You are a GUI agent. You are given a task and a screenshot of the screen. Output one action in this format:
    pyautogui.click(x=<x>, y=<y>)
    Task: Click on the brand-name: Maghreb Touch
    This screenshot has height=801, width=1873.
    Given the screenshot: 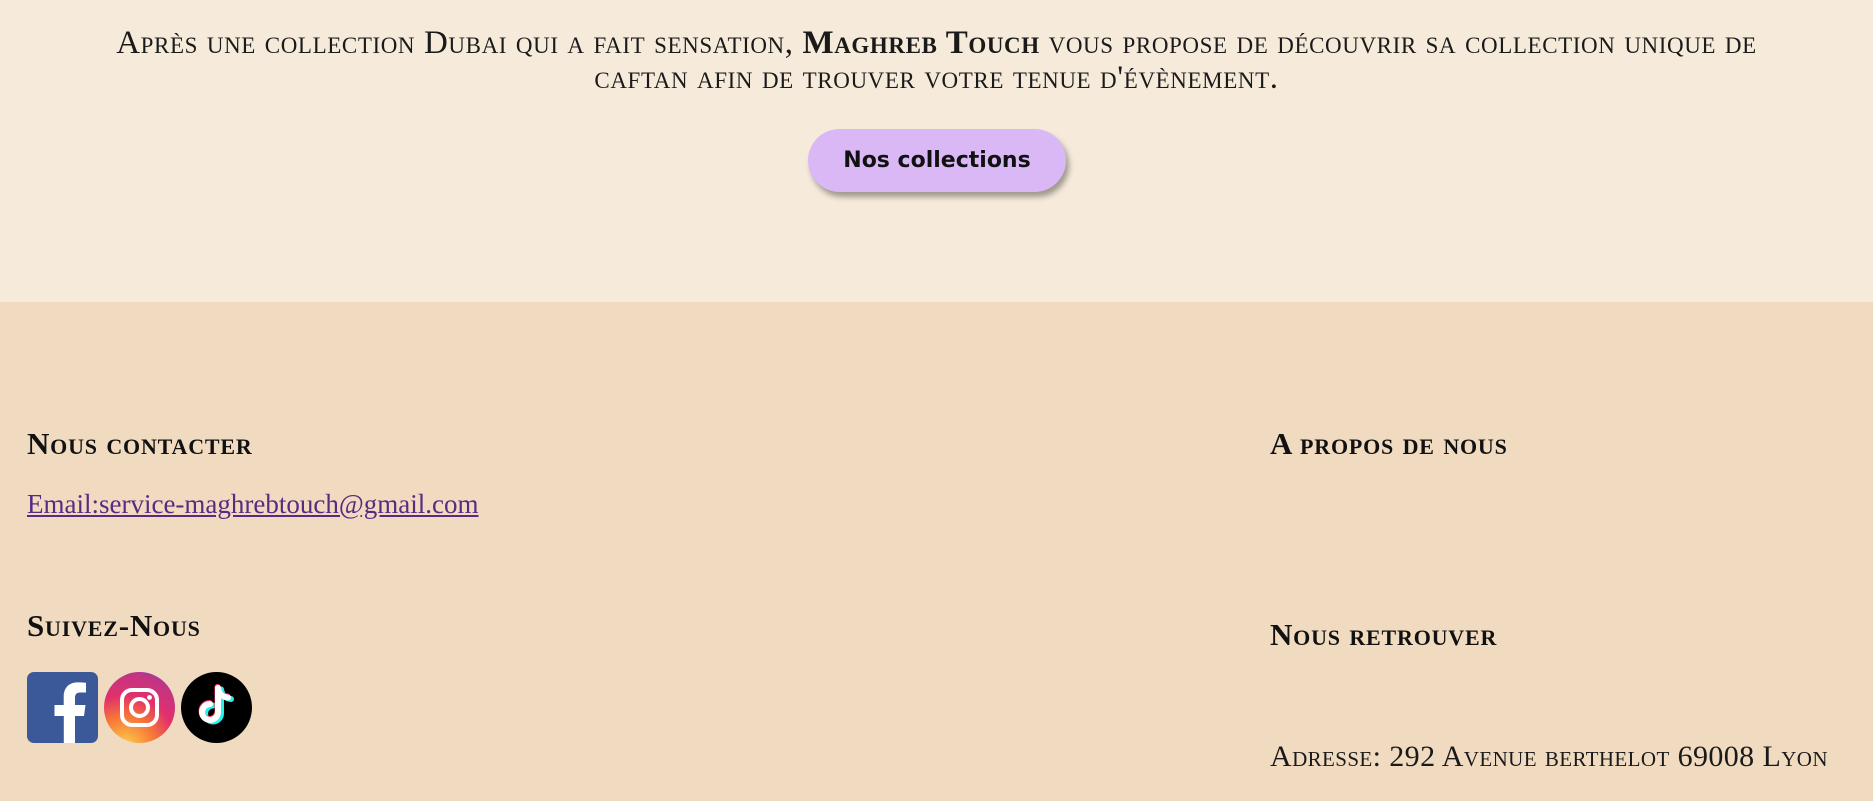 What is the action you would take?
    pyautogui.click(x=921, y=43)
    